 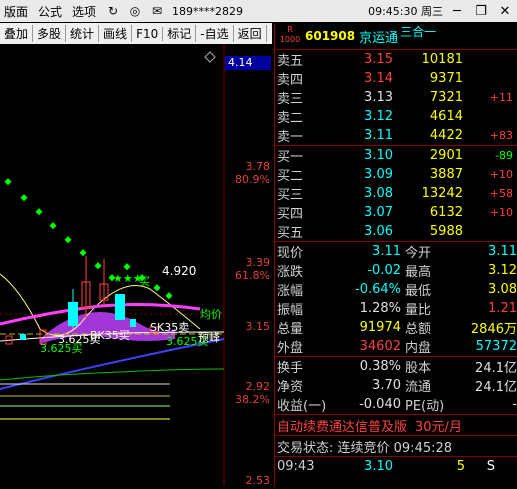 I want to click on current-price-label: 4.14, so click(x=240, y=62).